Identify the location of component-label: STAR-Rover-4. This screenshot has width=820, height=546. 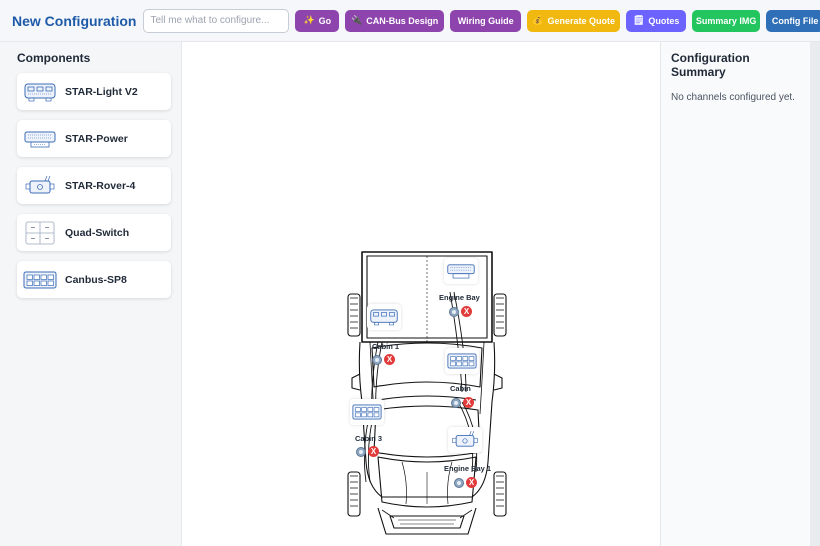
(100, 185).